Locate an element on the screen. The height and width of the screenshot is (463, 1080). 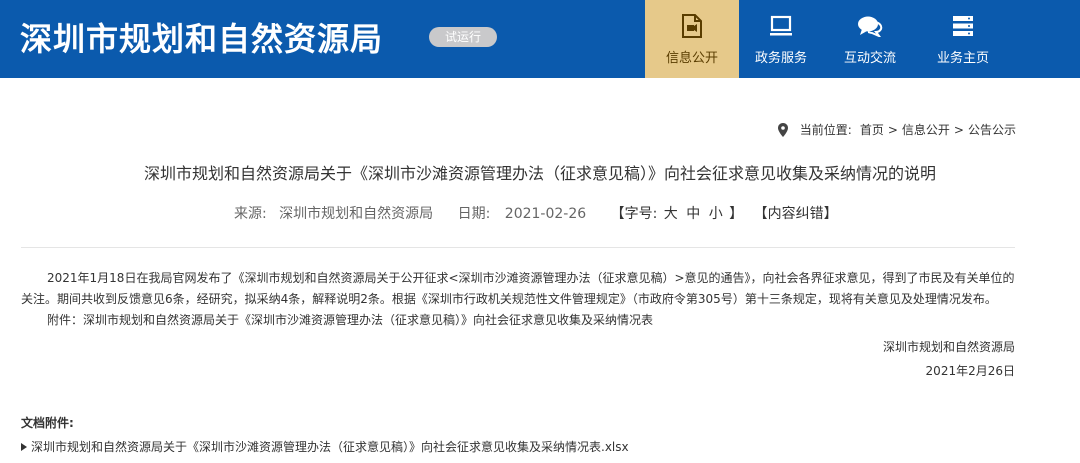
main-nav: 信息公开 政务服务 互动交流 业务主页 is located at coordinates (827, 39).